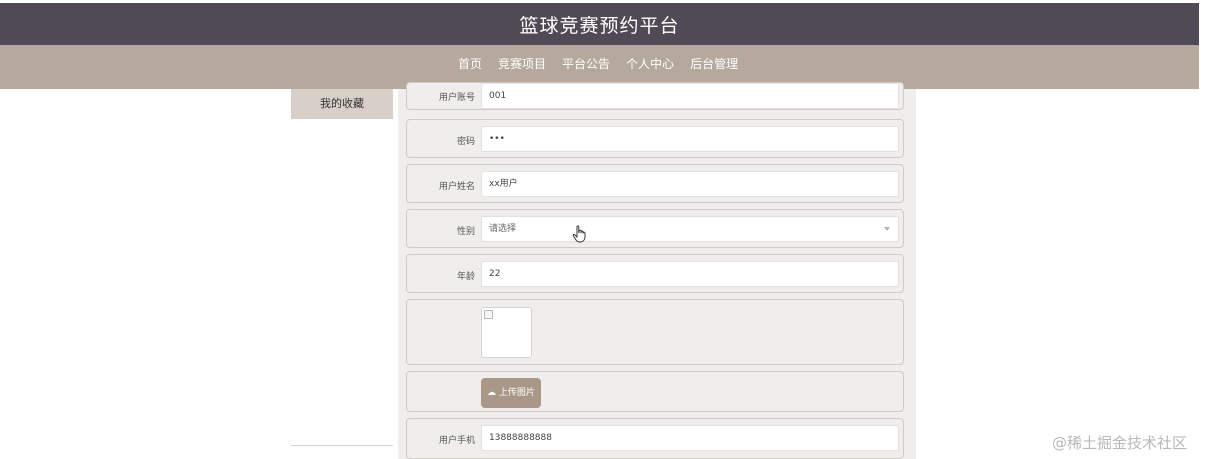 The height and width of the screenshot is (459, 1219). What do you see at coordinates (690, 96) in the screenshot?
I see `account-input: 001` at bounding box center [690, 96].